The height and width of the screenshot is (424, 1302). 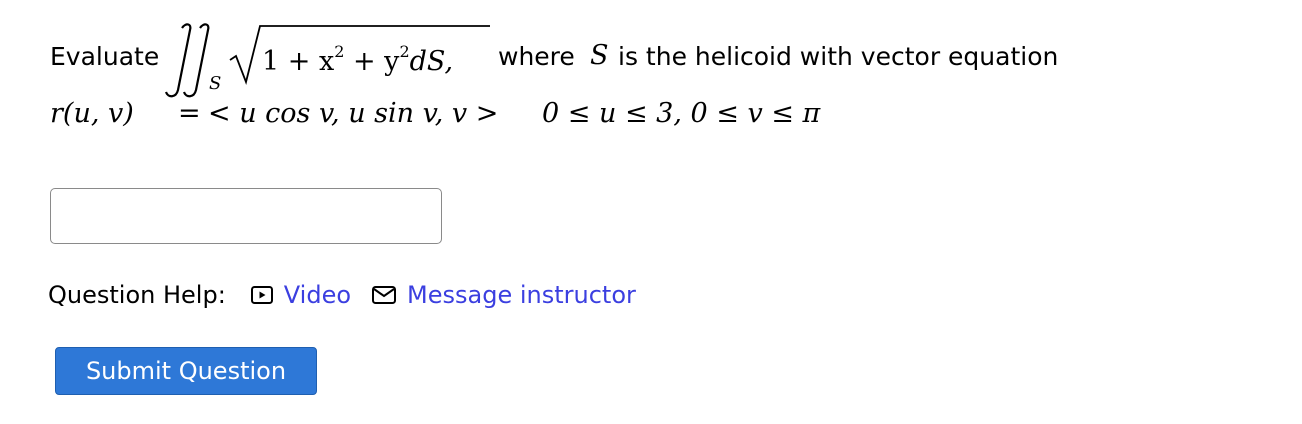 What do you see at coordinates (404, 51) in the screenshot?
I see `y-exponent: 2` at bounding box center [404, 51].